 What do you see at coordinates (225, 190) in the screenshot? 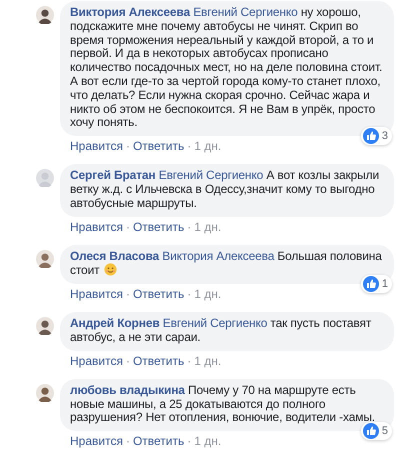
I see `comment-text: Сергей Братан Евгений Сергиенко А вот козлы закрыли ветку ж.д. с Ильчевска в Одессу,значит кому то выгодно автобусные маршруты.` at bounding box center [225, 190].